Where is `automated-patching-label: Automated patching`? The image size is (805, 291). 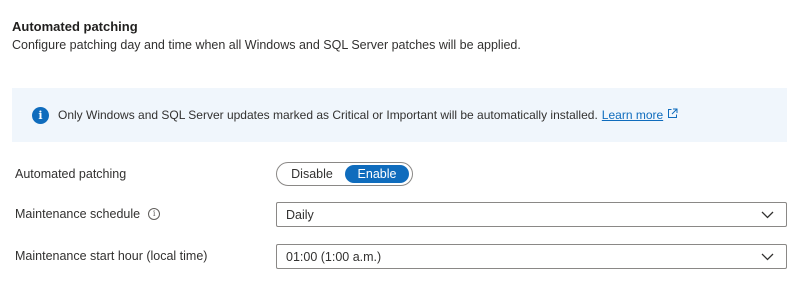 automated-patching-label: Automated patching is located at coordinates (70, 174).